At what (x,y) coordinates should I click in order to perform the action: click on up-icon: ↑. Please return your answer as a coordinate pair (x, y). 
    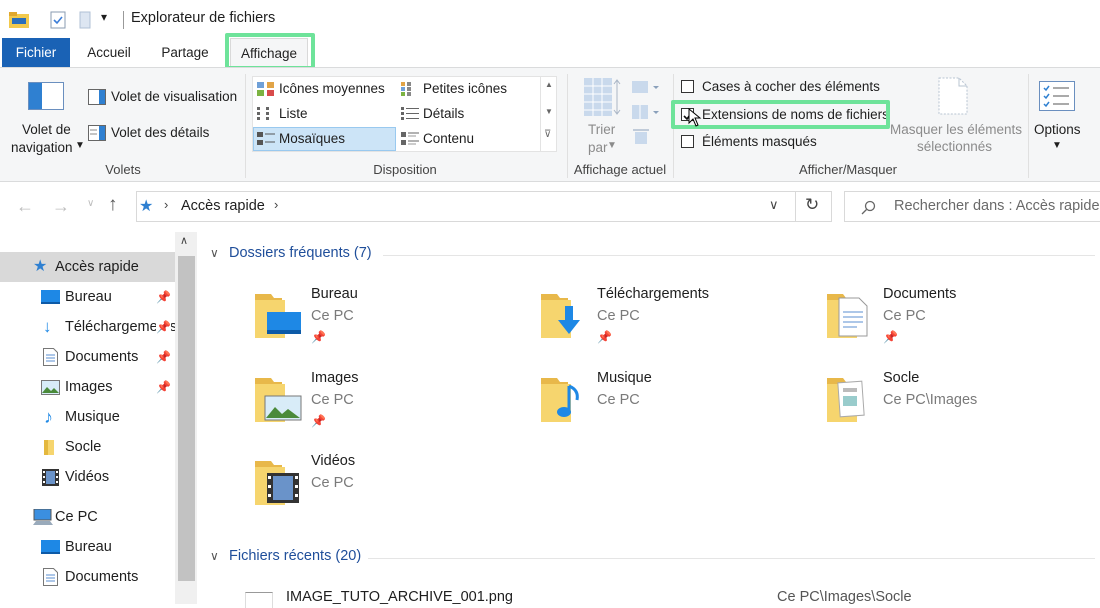
    Looking at the image, I should click on (113, 205).